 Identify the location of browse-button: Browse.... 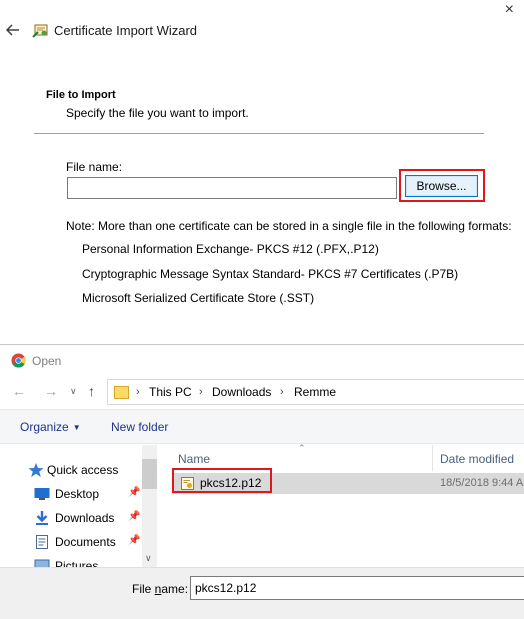
(441, 186).